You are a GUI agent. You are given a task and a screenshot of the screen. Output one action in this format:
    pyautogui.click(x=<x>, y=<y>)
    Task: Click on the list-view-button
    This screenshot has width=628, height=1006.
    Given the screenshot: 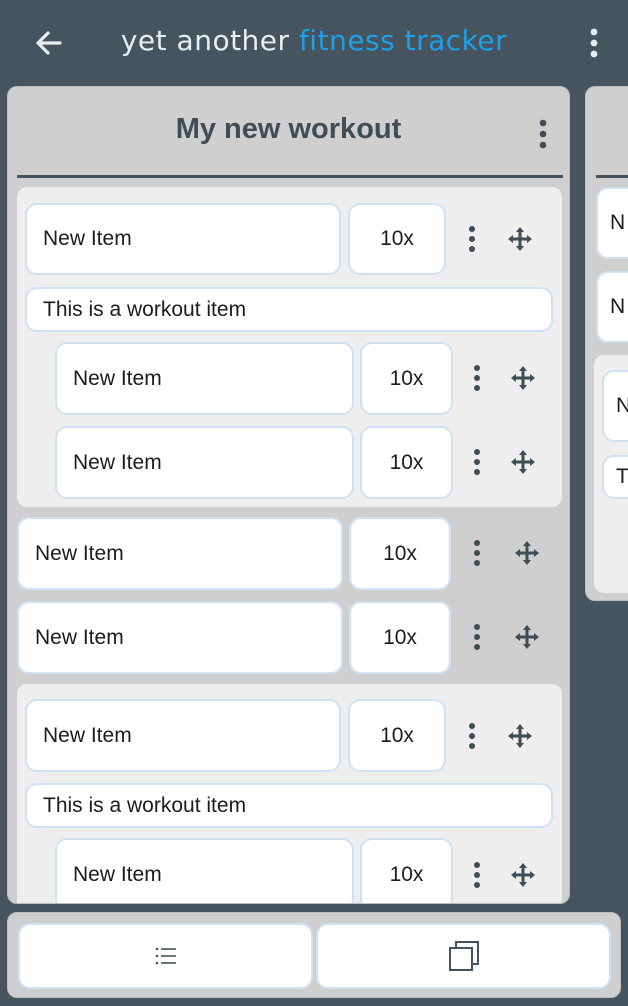 What is the action you would take?
    pyautogui.click(x=165, y=956)
    